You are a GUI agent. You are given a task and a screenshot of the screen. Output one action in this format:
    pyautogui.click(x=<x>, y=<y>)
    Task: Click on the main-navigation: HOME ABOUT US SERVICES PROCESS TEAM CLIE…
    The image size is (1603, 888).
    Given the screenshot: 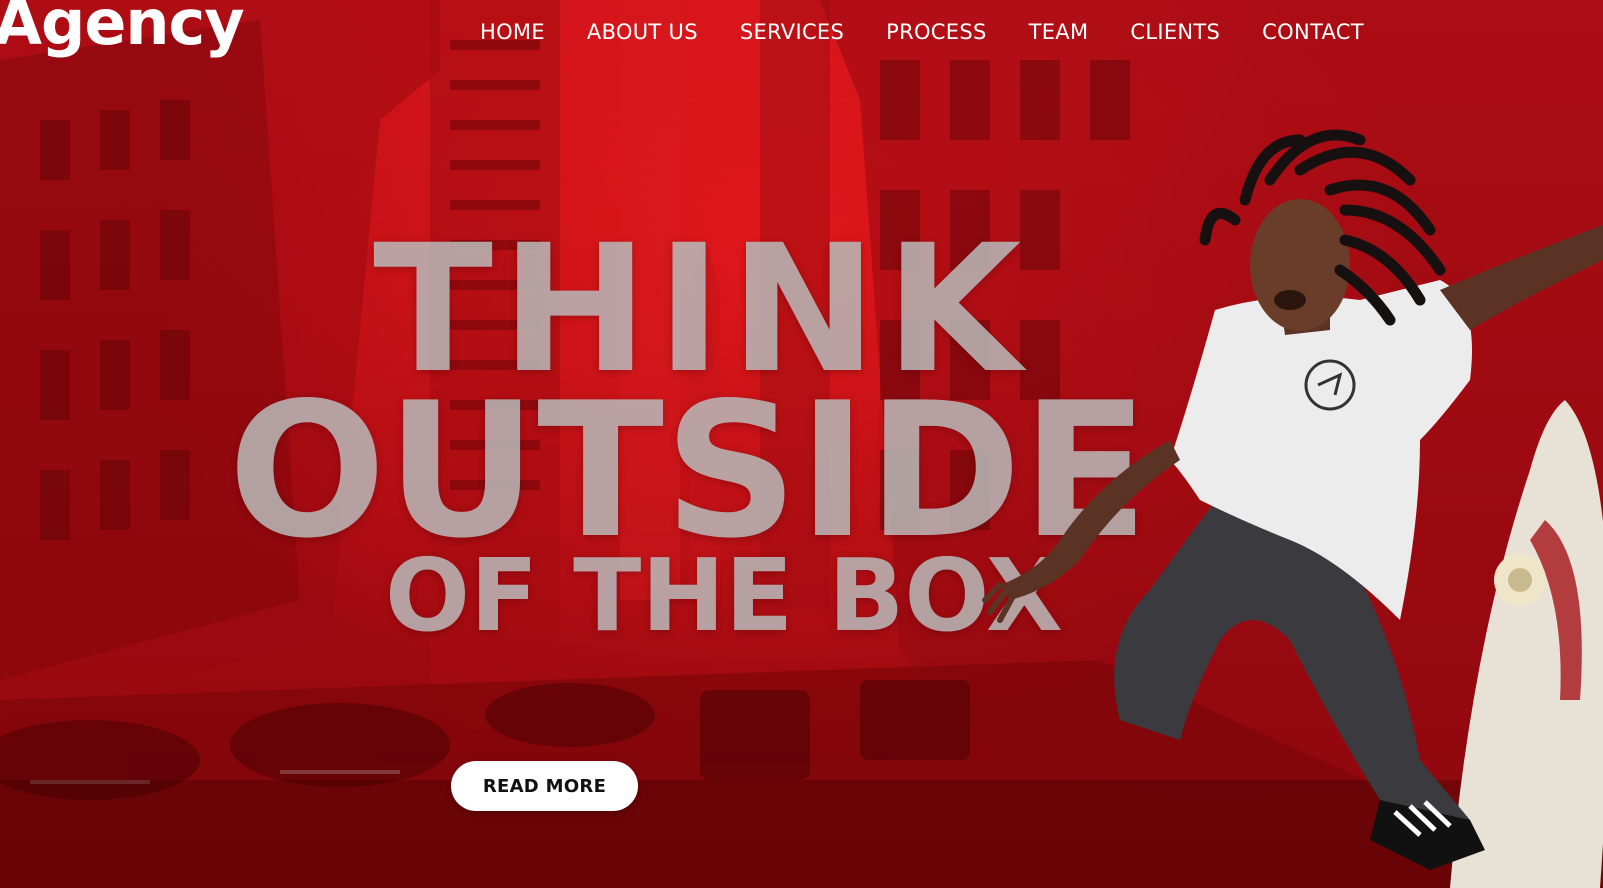 What is the action you would take?
    pyautogui.click(x=932, y=32)
    